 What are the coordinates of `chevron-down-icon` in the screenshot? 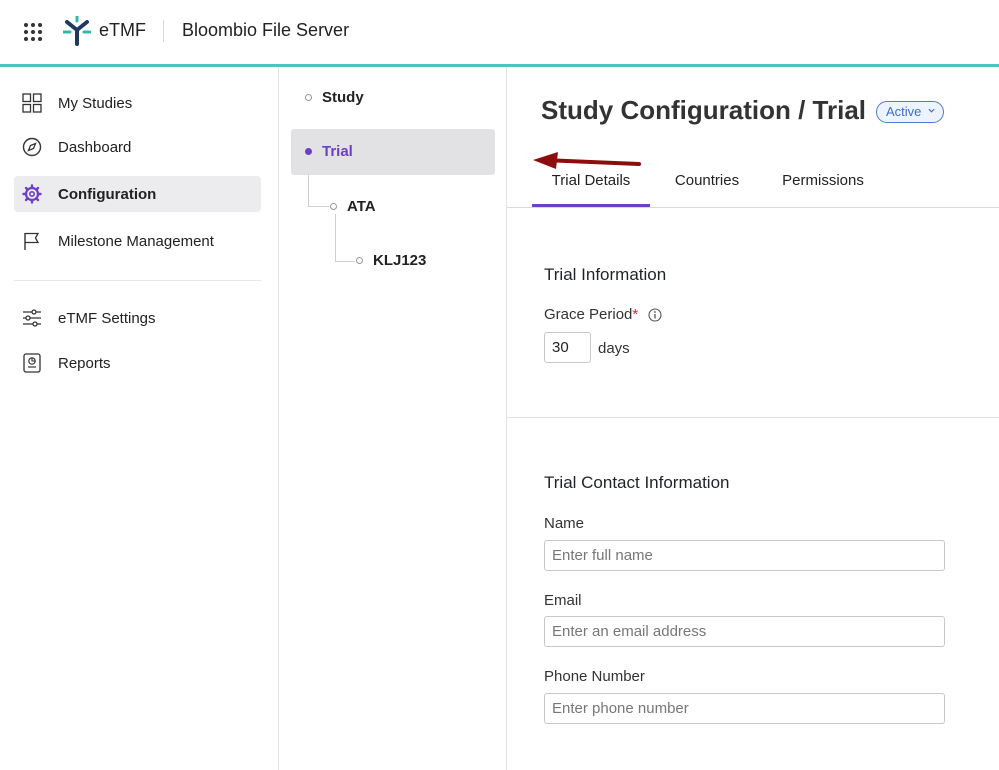 It's located at (931, 110).